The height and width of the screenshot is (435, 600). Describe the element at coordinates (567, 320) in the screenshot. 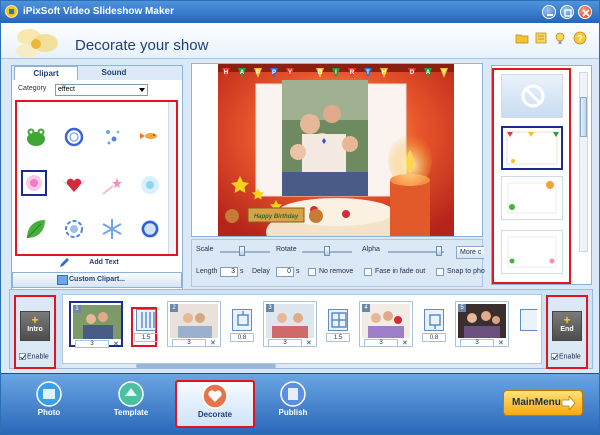

I see `plus-icon: +` at that location.